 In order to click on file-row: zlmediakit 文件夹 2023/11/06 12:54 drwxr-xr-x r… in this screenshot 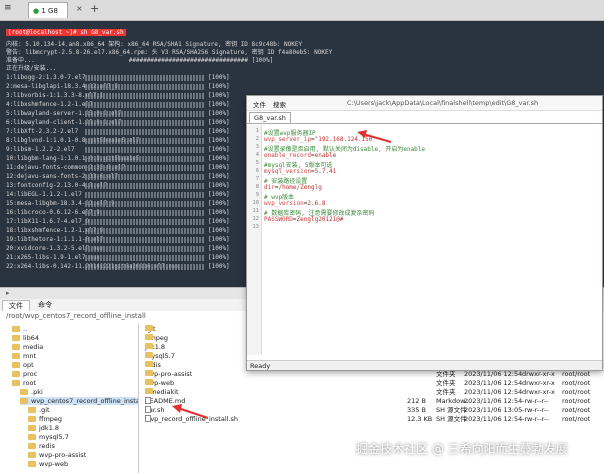, I will do `click(371, 392)`.